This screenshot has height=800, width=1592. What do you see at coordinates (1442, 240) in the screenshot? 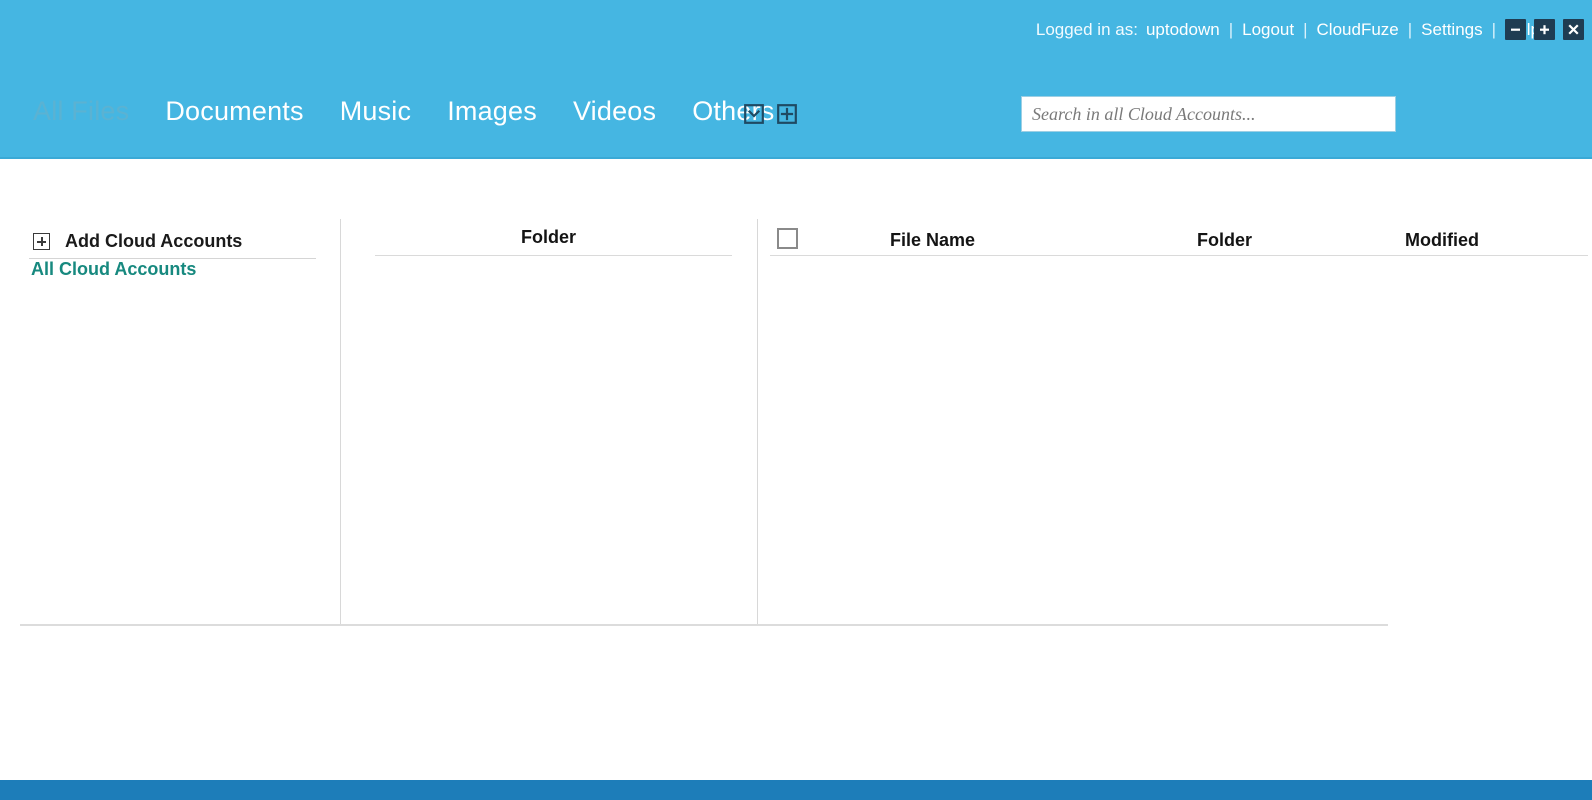
I see `column-header-modified: Modified` at bounding box center [1442, 240].